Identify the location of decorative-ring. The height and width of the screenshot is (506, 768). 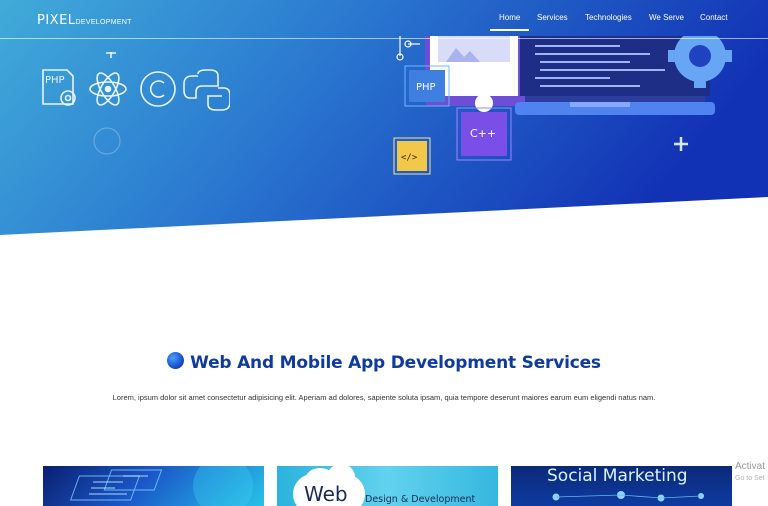
(107, 141).